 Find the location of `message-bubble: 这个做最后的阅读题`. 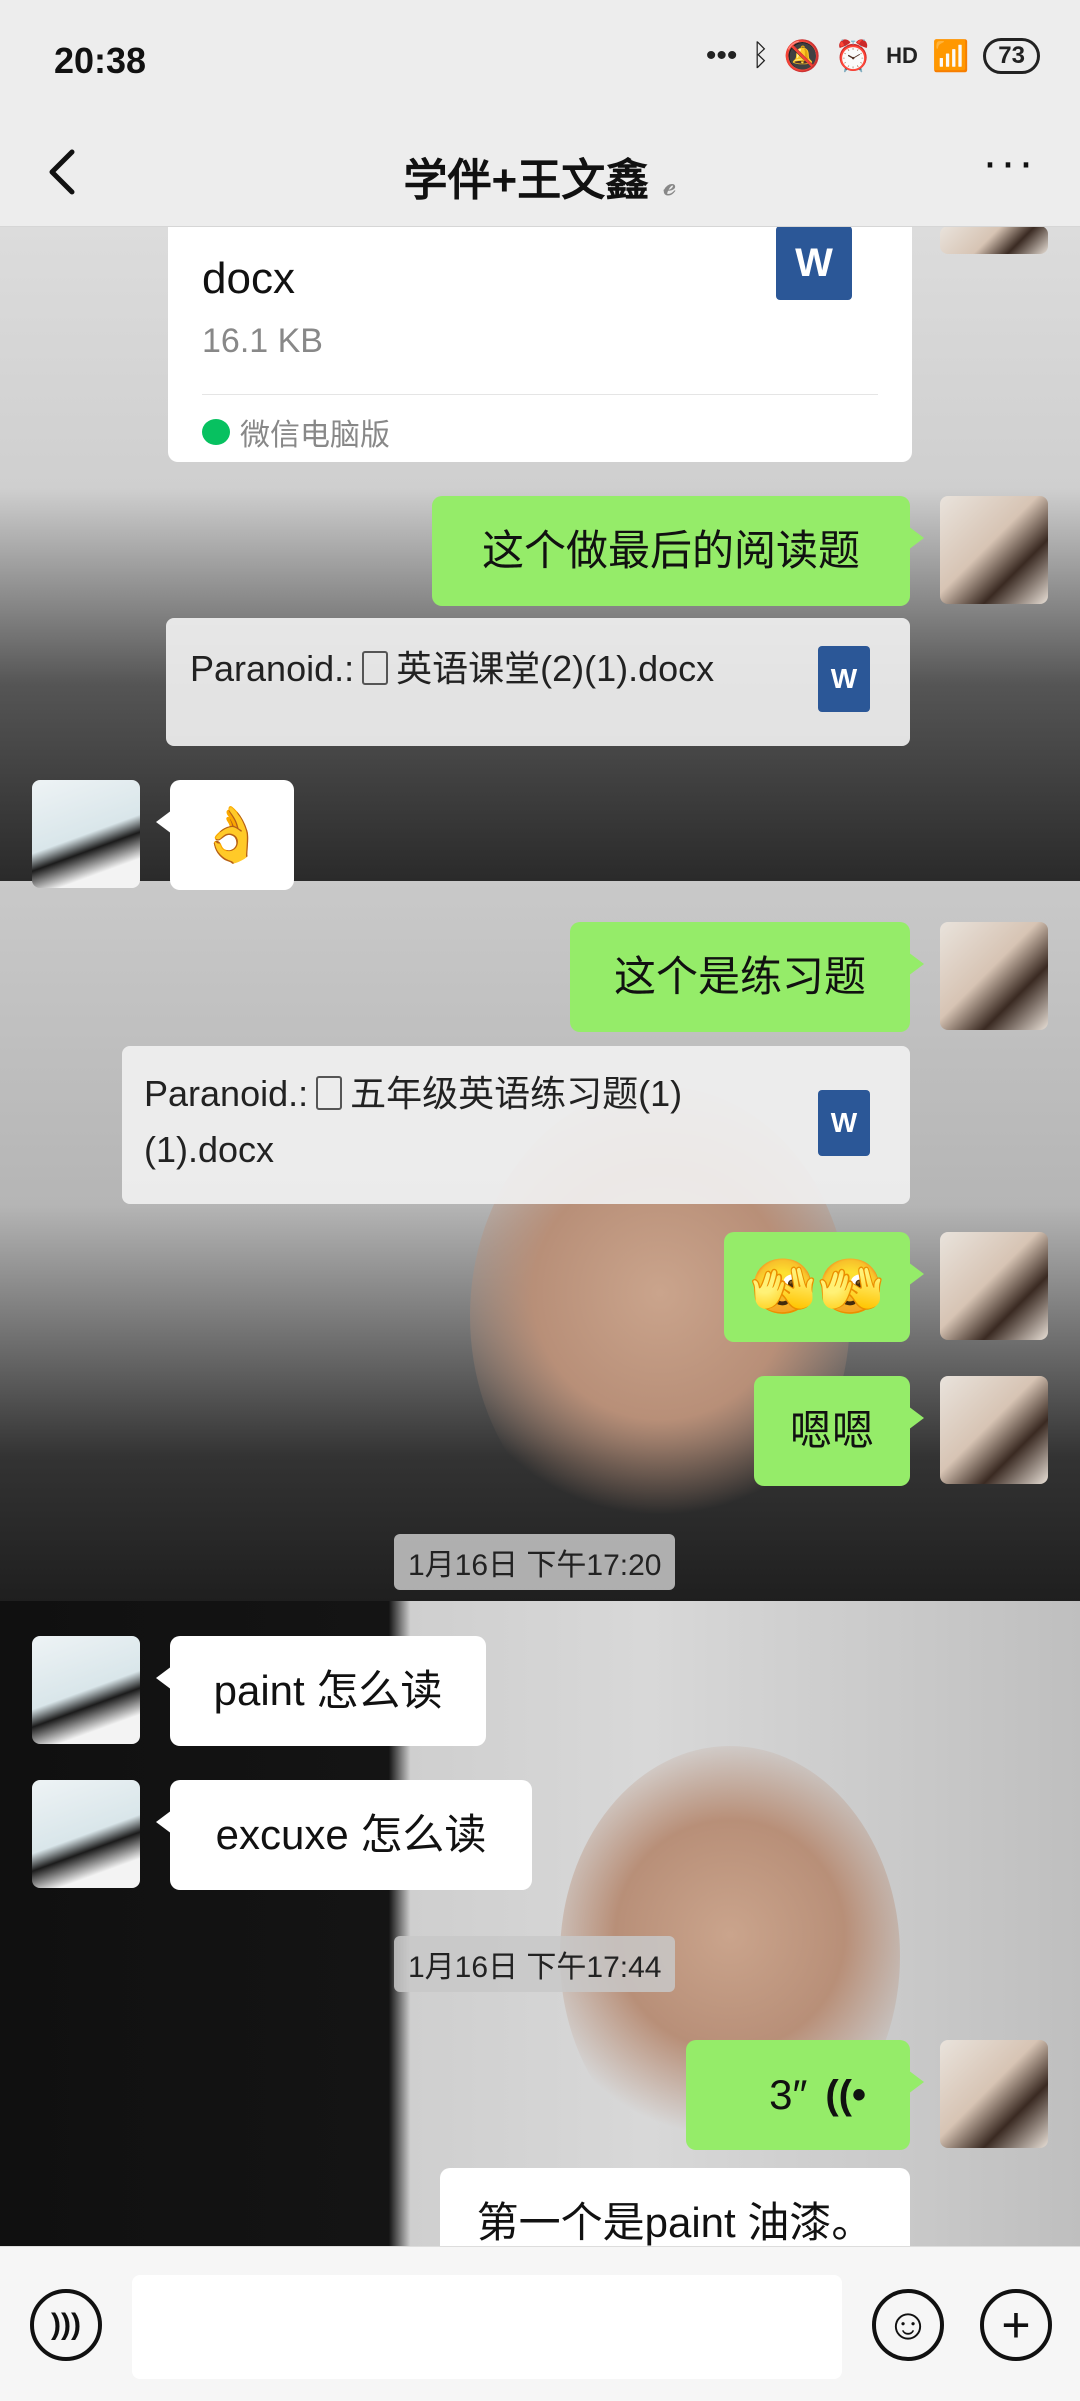

message-bubble: 这个做最后的阅读题 is located at coordinates (678, 551).